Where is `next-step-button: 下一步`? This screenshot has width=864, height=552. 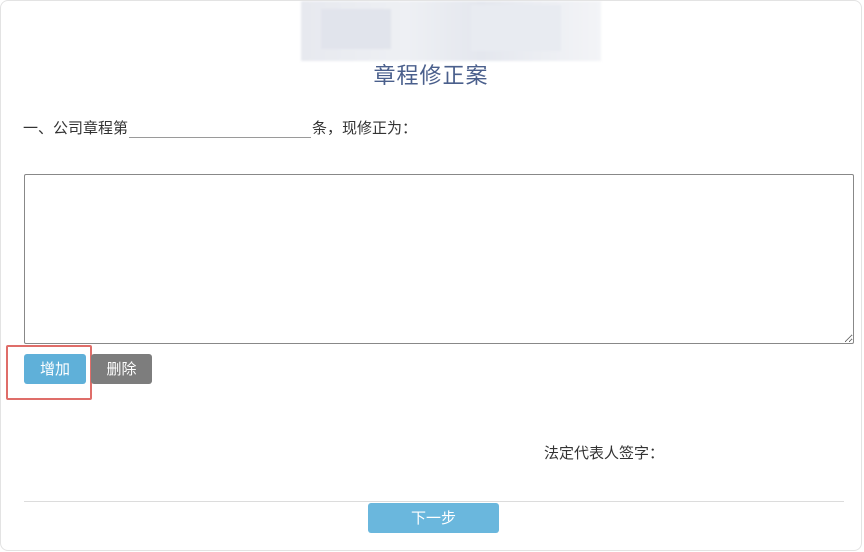 next-step-button: 下一步 is located at coordinates (433, 518).